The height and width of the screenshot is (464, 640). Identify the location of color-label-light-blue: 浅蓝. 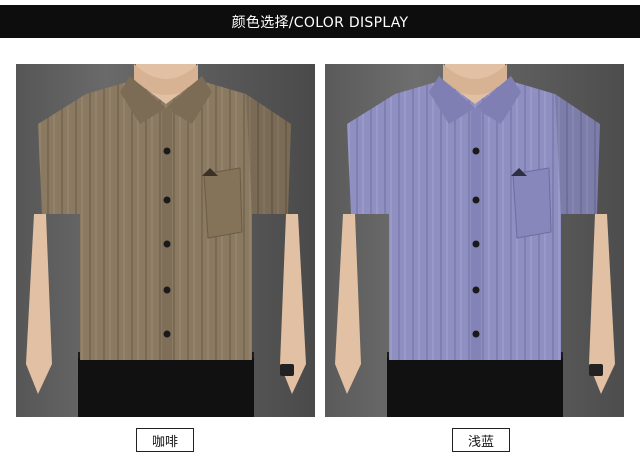
(481, 440).